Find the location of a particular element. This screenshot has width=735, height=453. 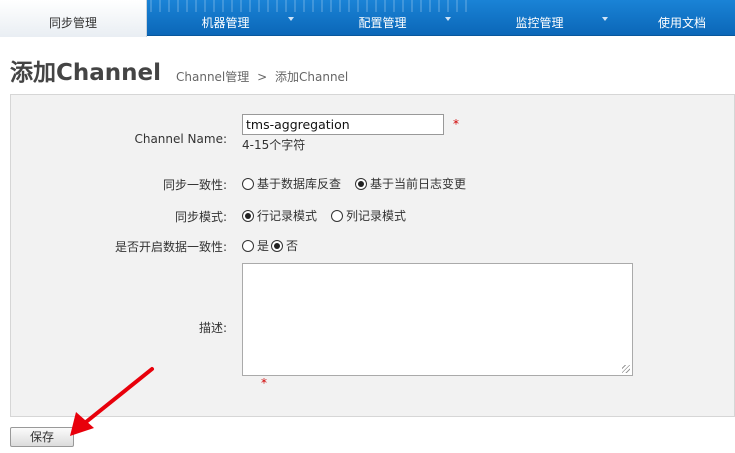

arrow-shaft is located at coordinates (119, 395).